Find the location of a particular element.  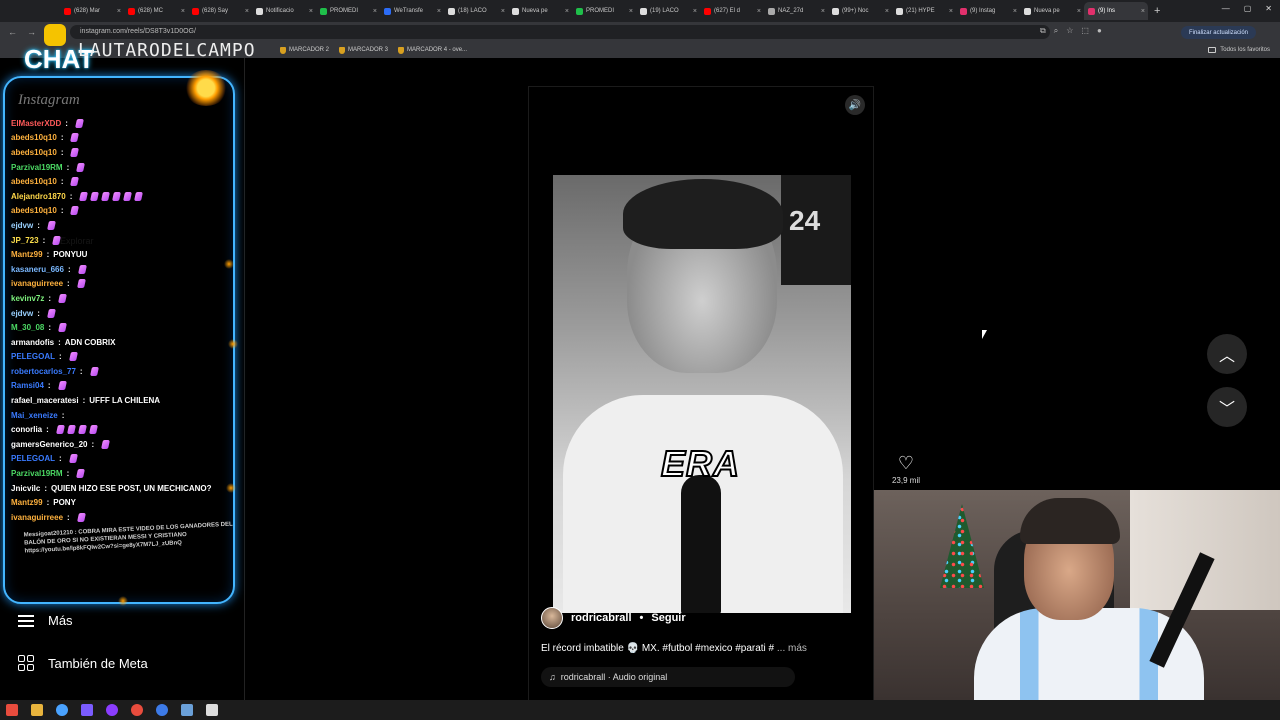

also-from-meta-item: También de Meta is located at coordinates (83, 663).